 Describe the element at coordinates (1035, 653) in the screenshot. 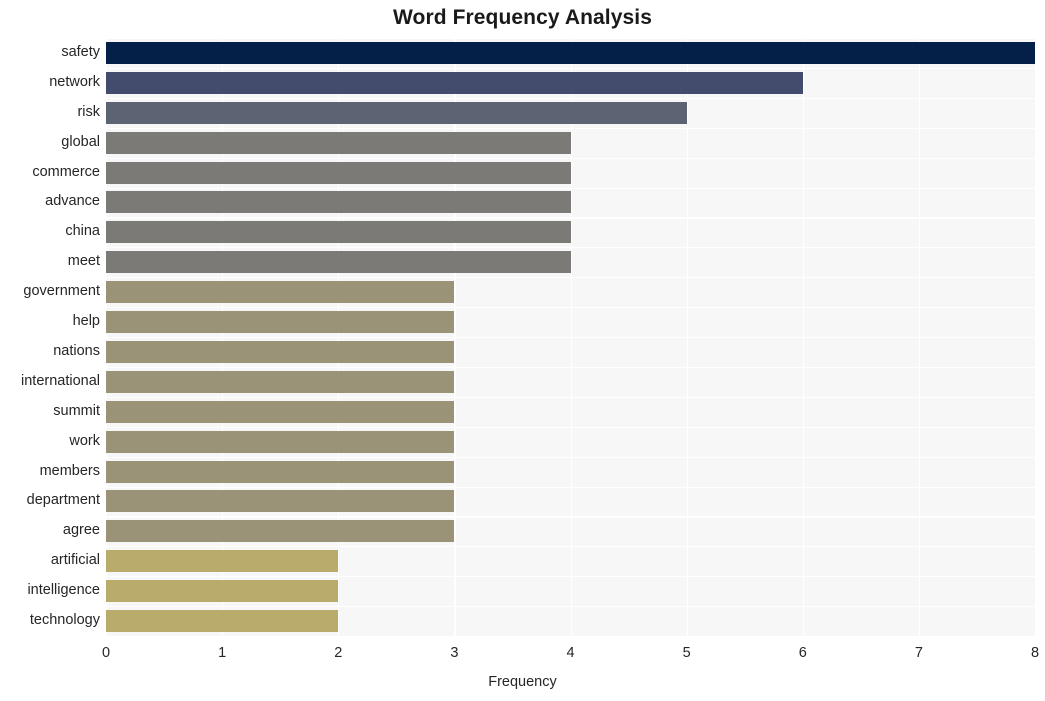

I see `x-tick-label-8: 8` at that location.